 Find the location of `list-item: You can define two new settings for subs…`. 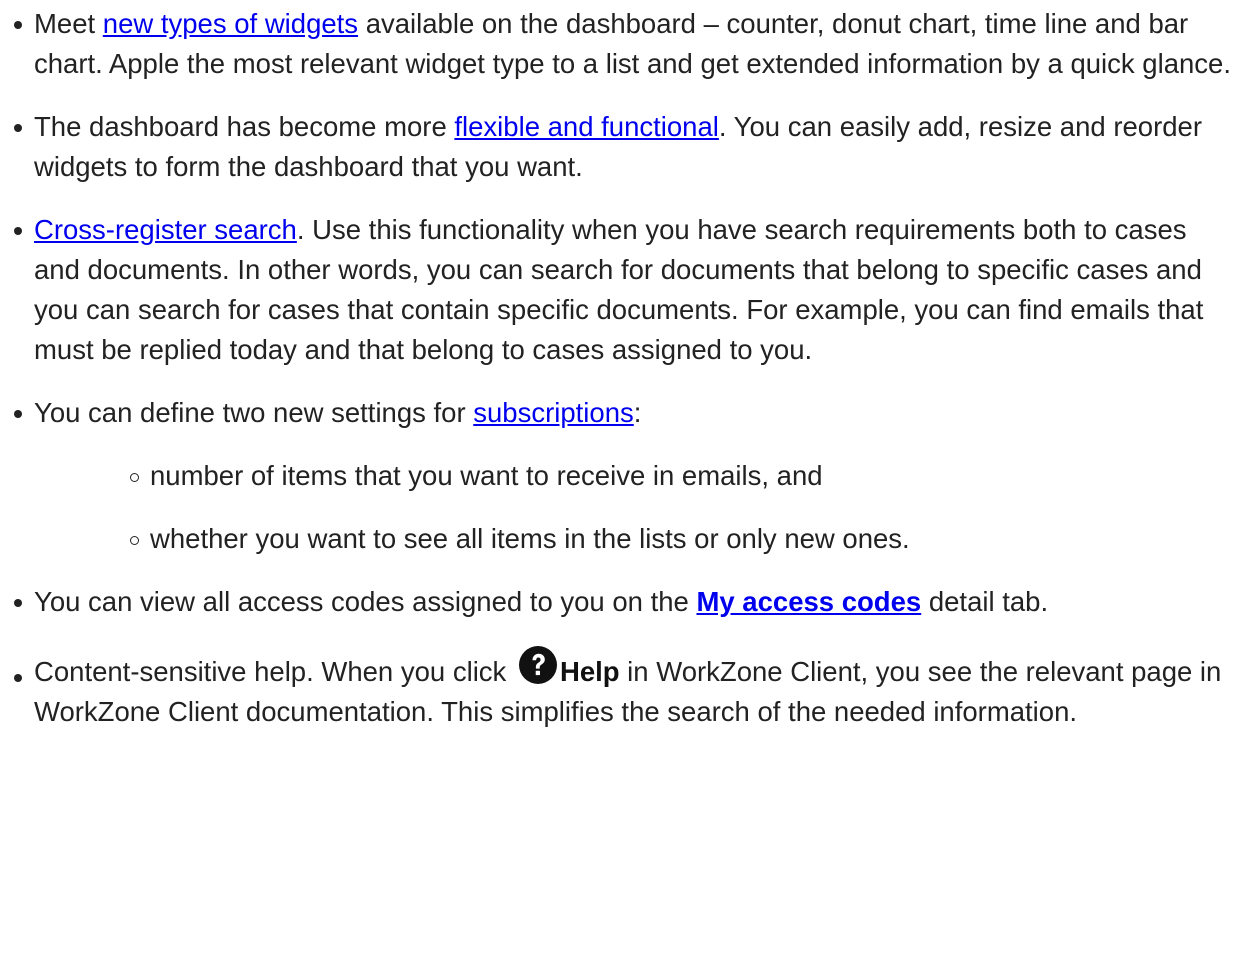

list-item: You can define two new settings for subs… is located at coordinates (617, 413).